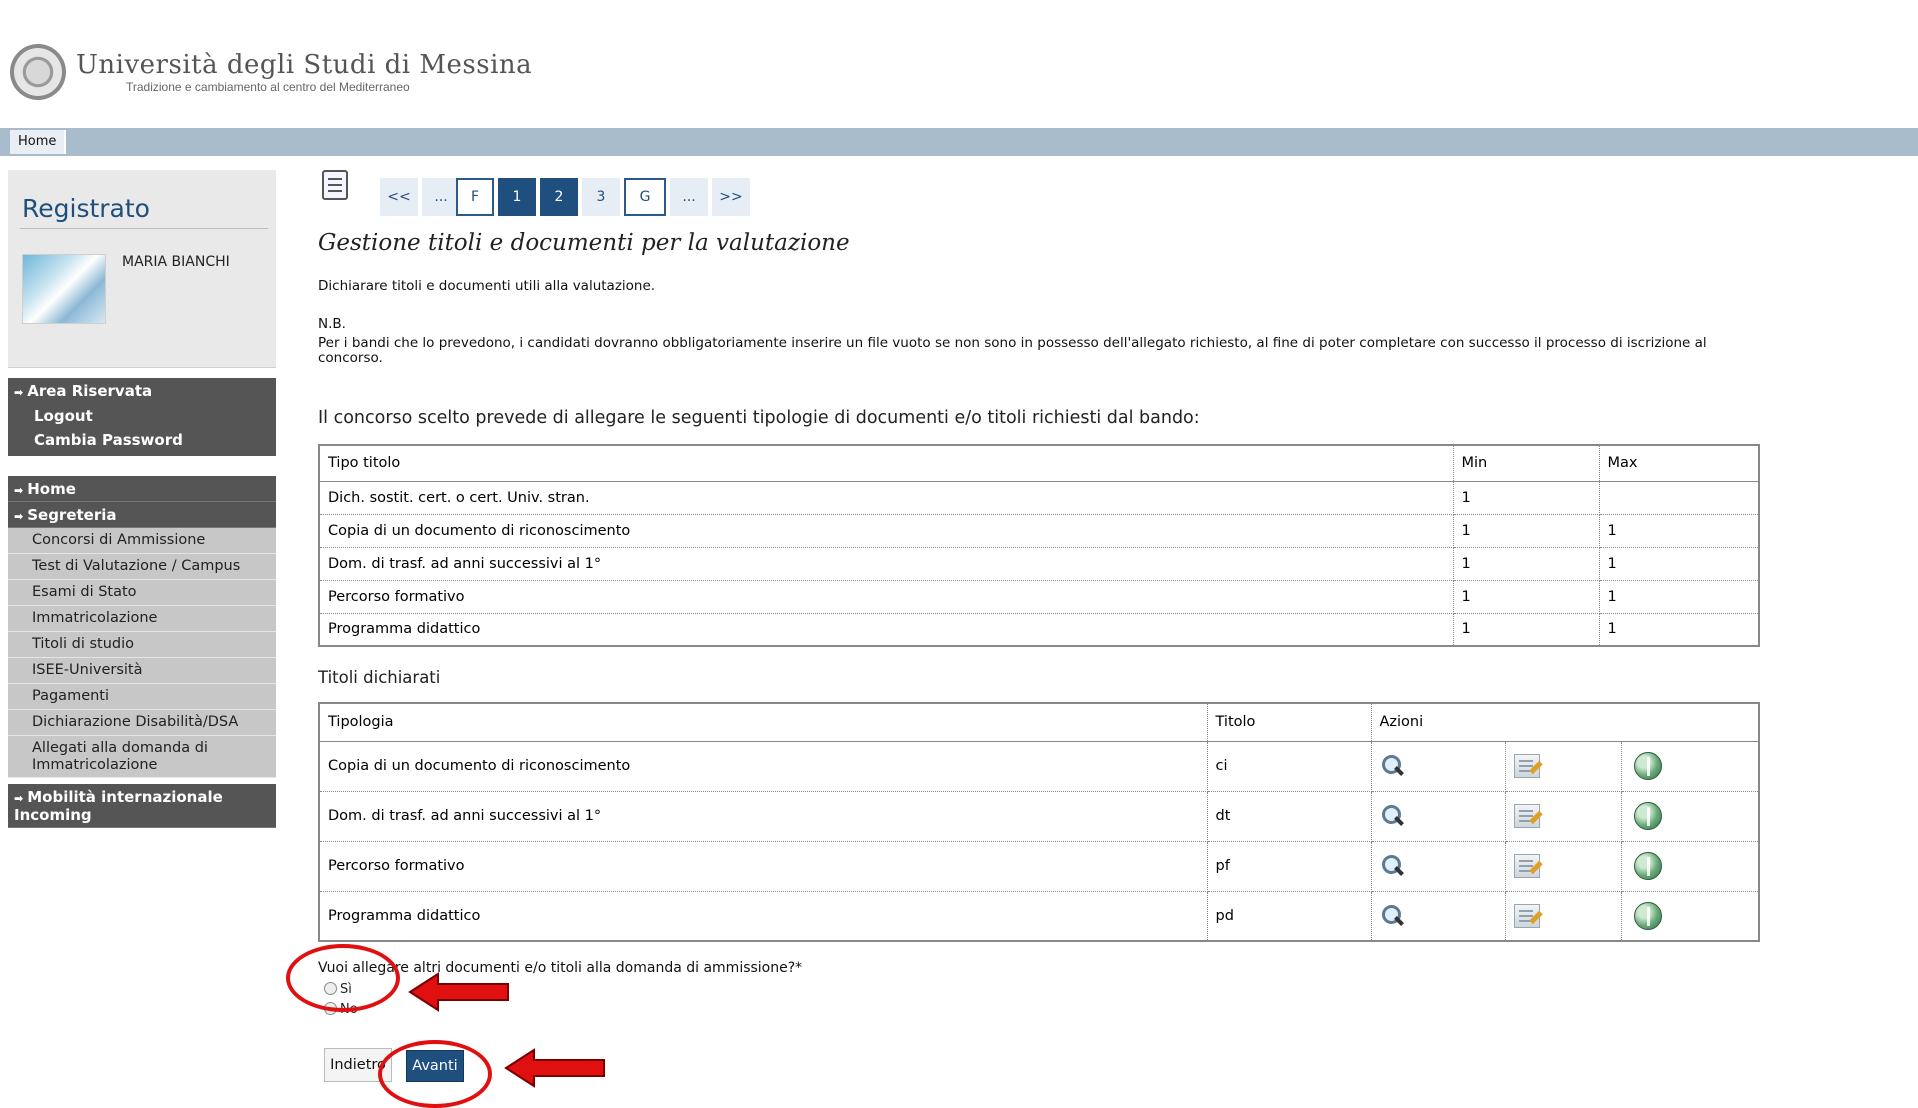 This screenshot has width=1918, height=1108. What do you see at coordinates (142, 489) in the screenshot?
I see `menu-home: ➡ Home` at bounding box center [142, 489].